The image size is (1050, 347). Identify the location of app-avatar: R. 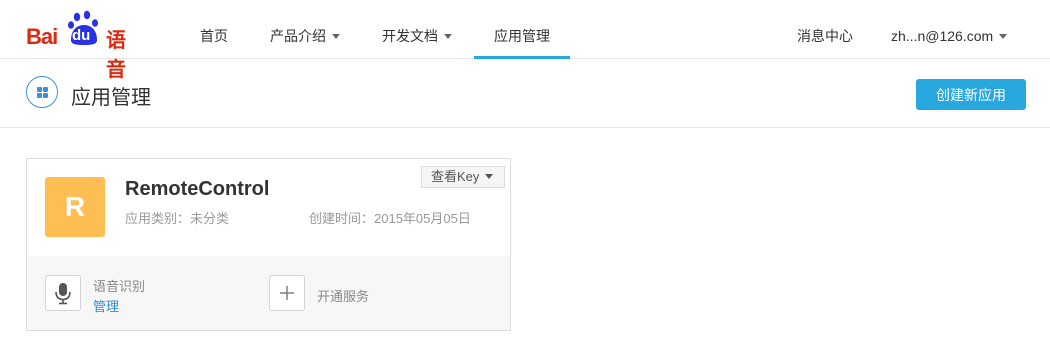
(75, 207).